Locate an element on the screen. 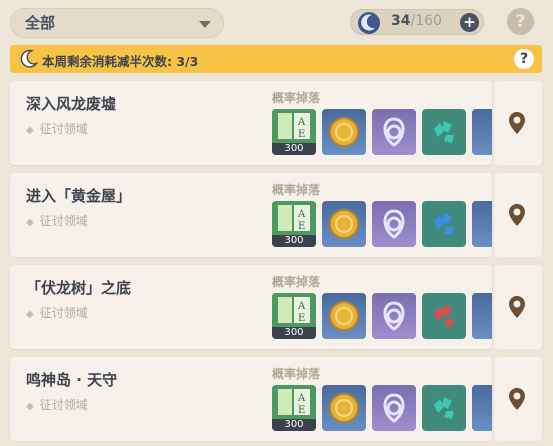 This screenshot has width=553, height=446. domain-filter-dropdown: 全部 is located at coordinates (117, 23).